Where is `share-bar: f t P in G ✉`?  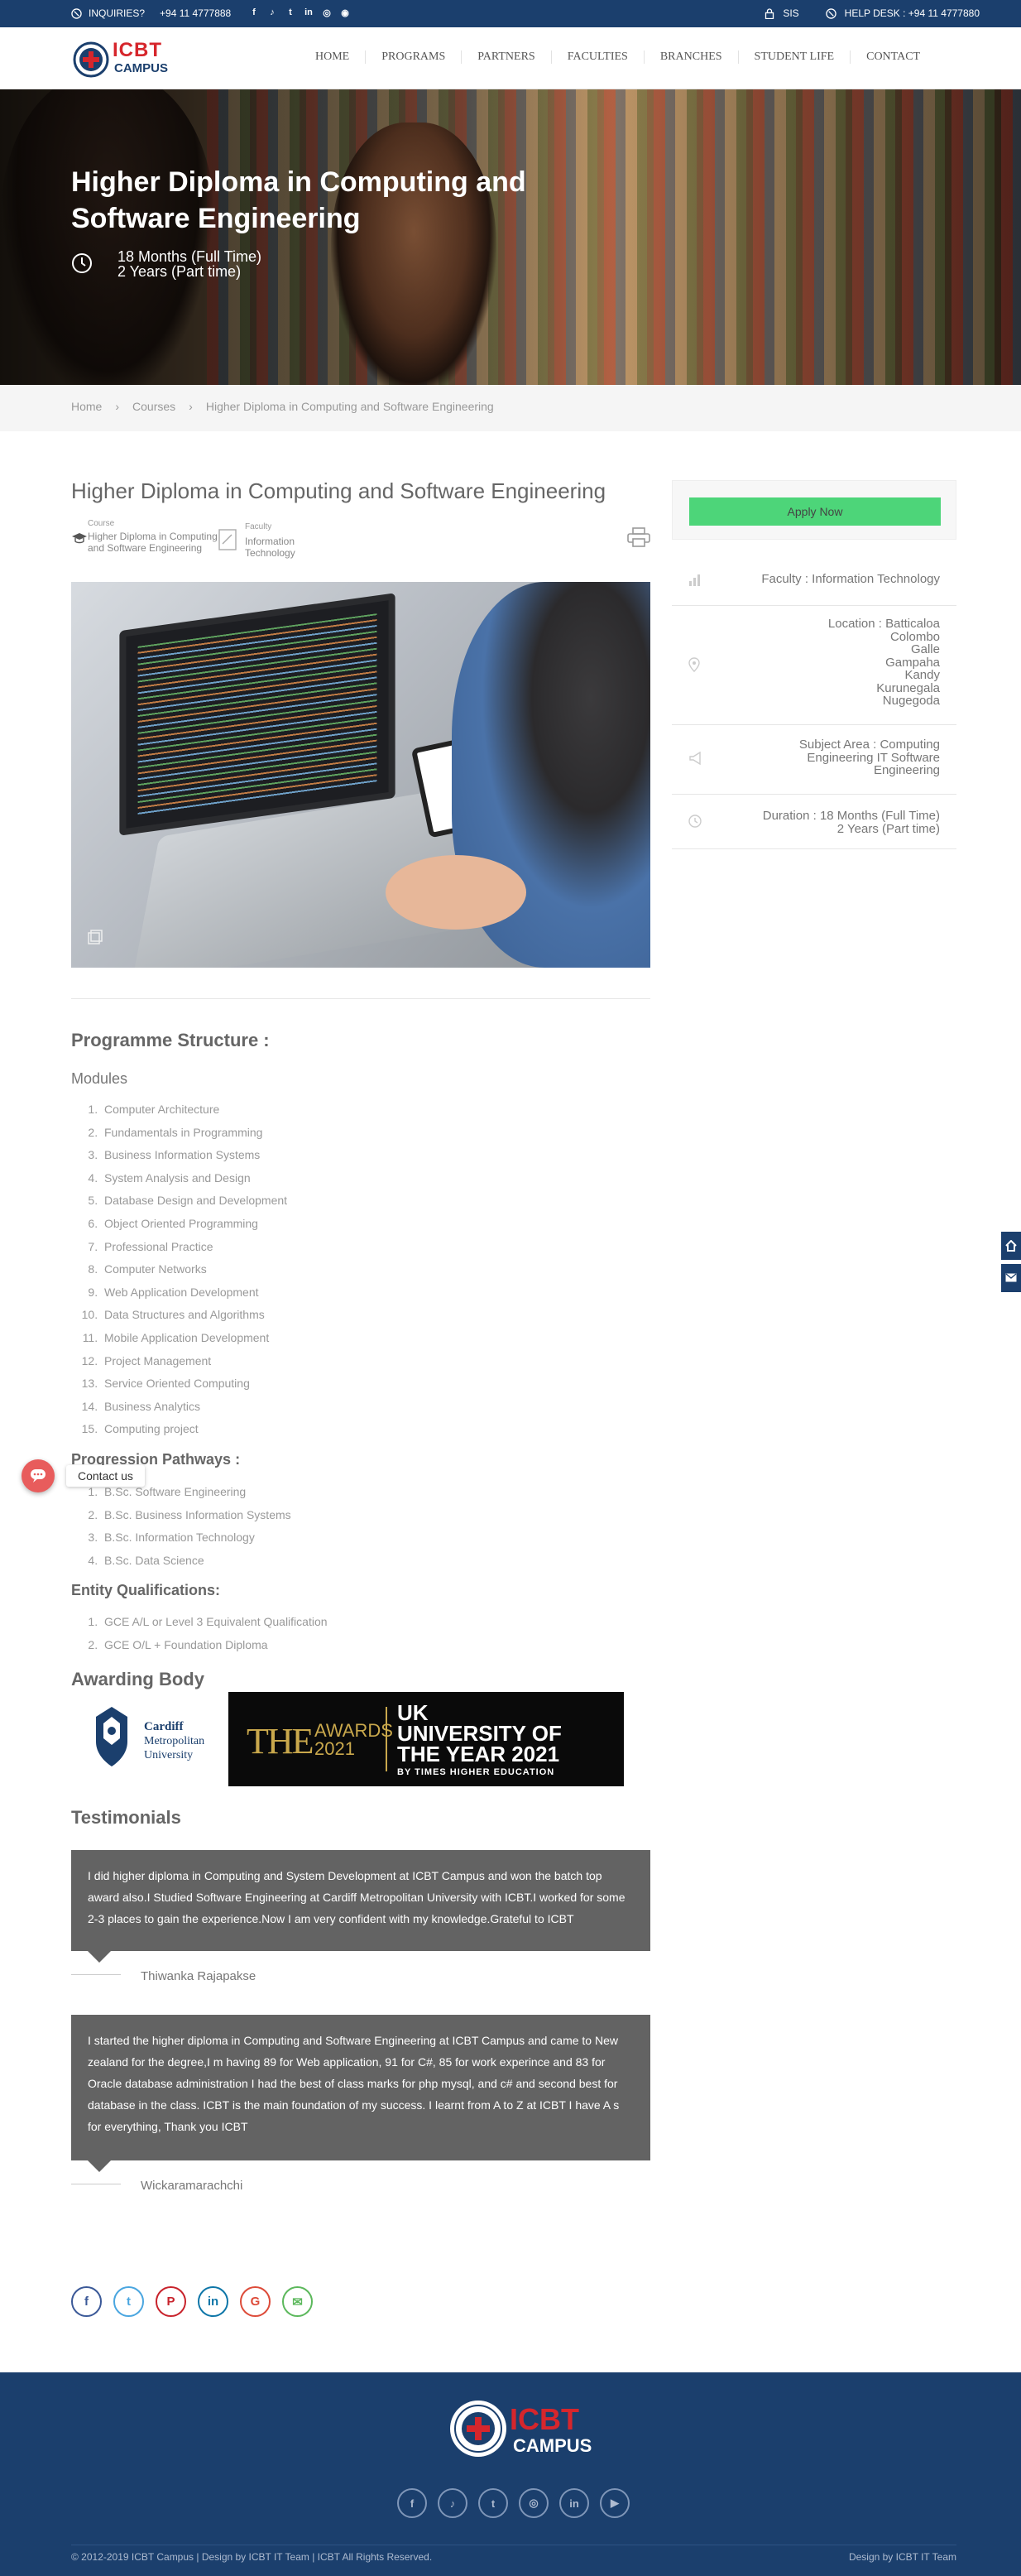
share-bar: f t P in G ✉ is located at coordinates (192, 2301).